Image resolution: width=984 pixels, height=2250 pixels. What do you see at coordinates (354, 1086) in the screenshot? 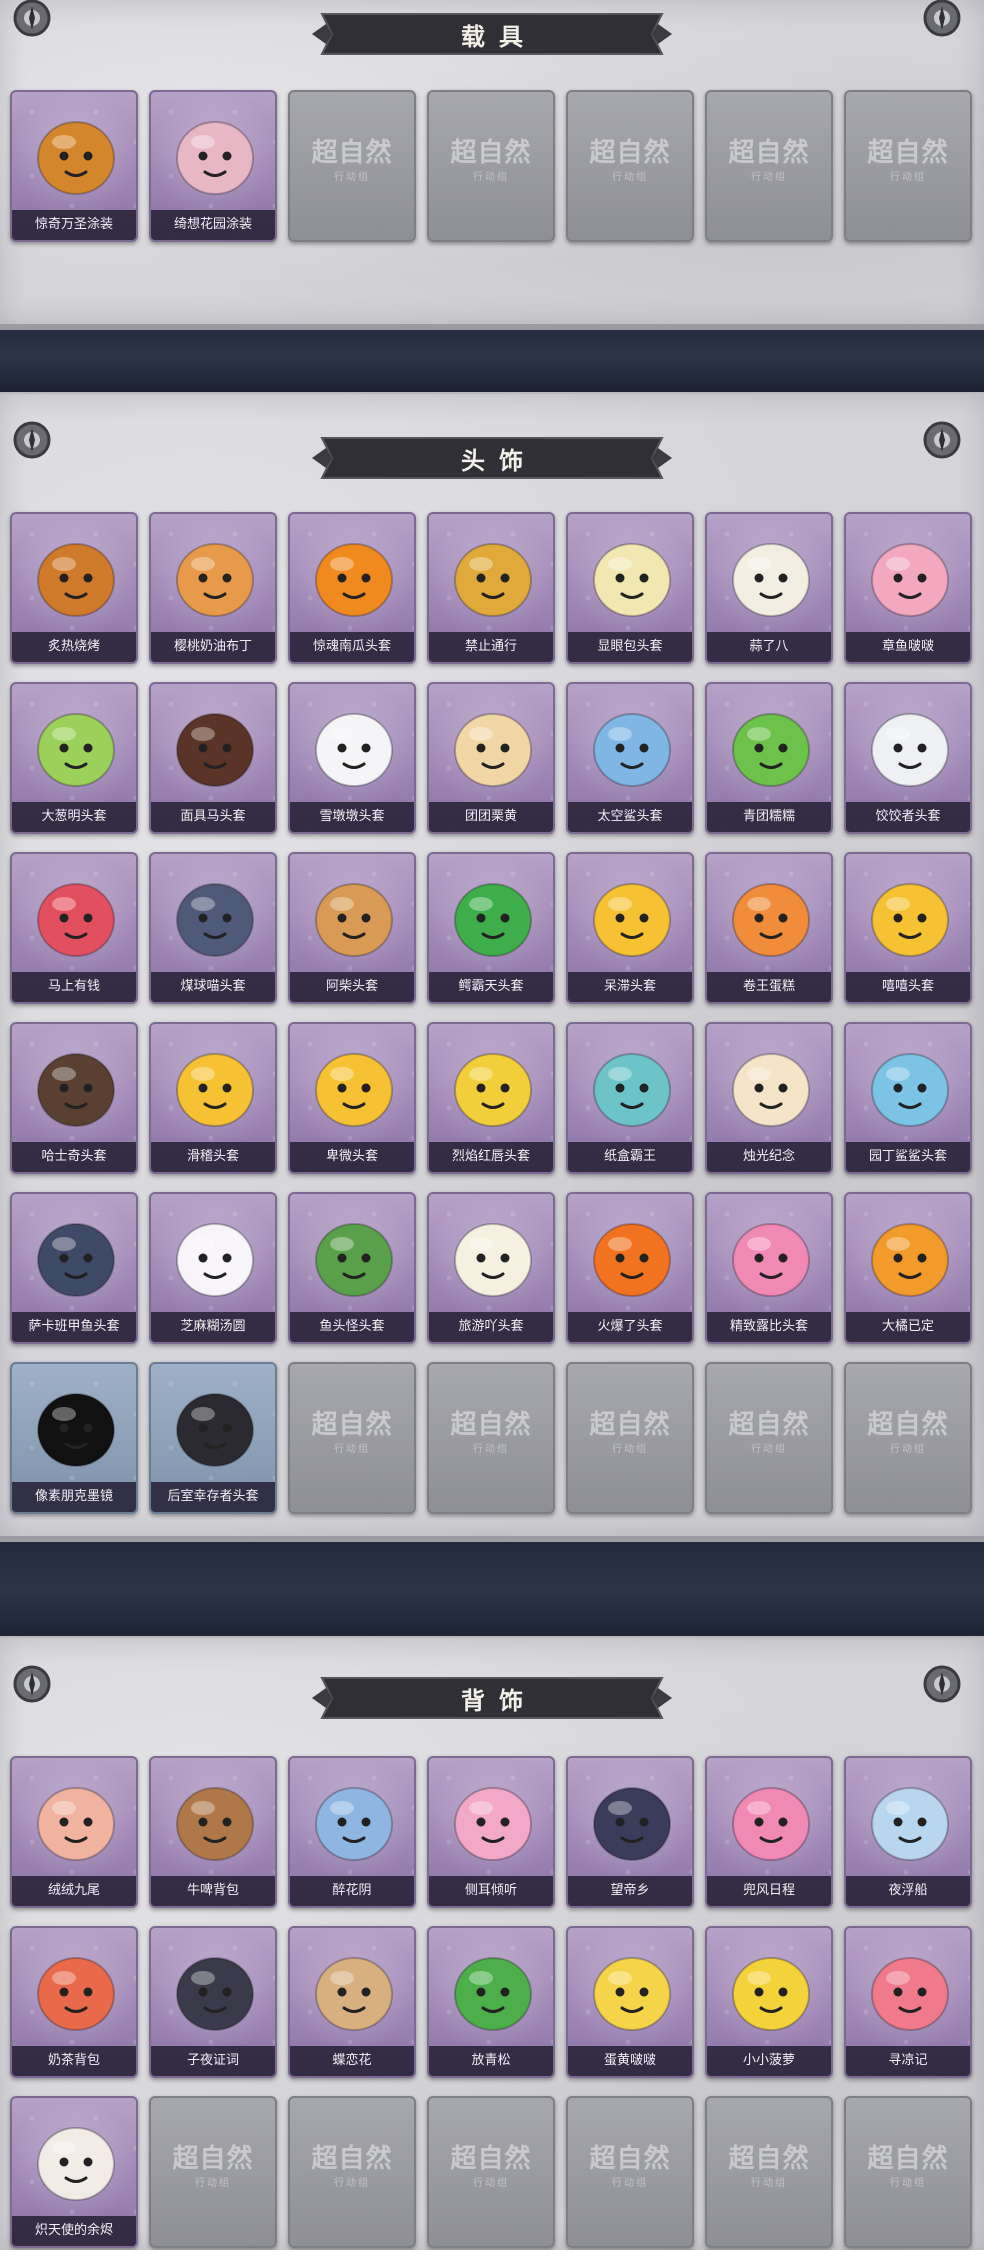
I see `humble-face-icon` at bounding box center [354, 1086].